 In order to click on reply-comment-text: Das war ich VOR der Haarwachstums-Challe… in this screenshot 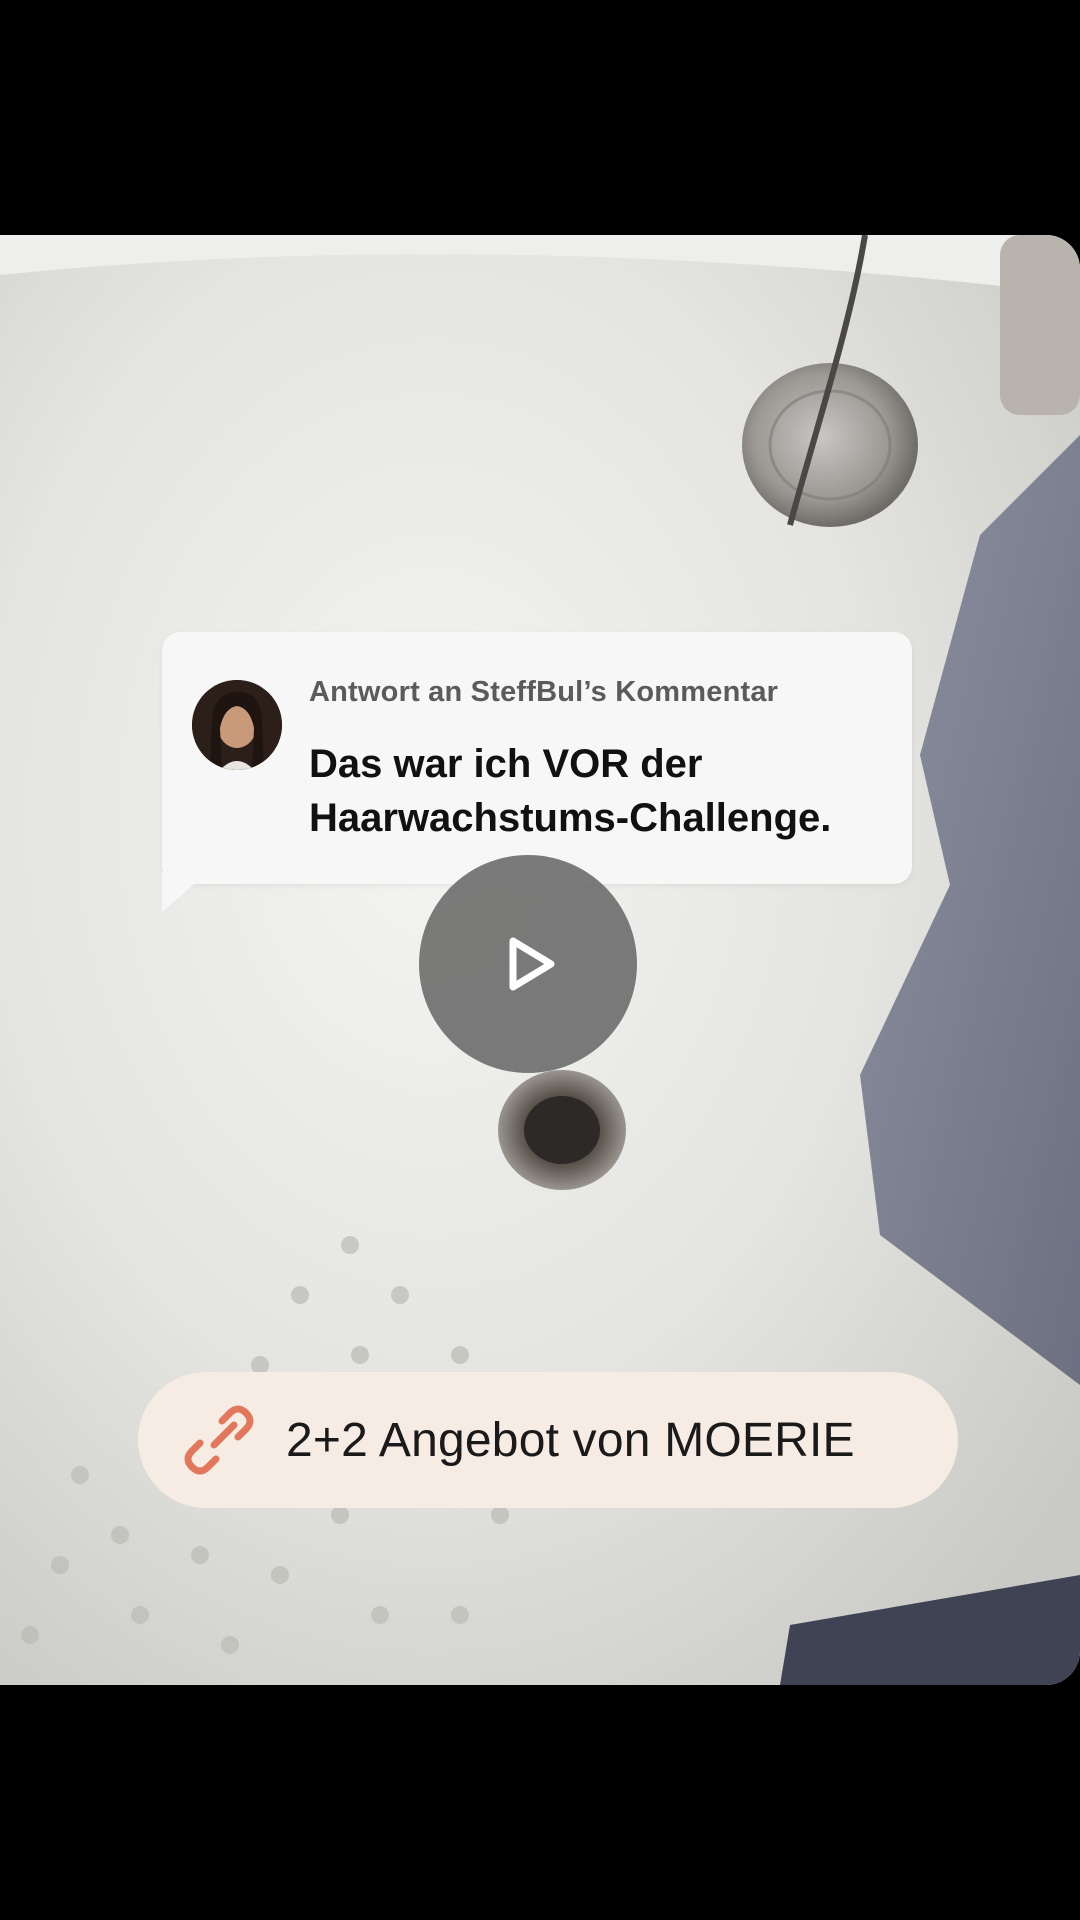, I will do `click(570, 791)`.